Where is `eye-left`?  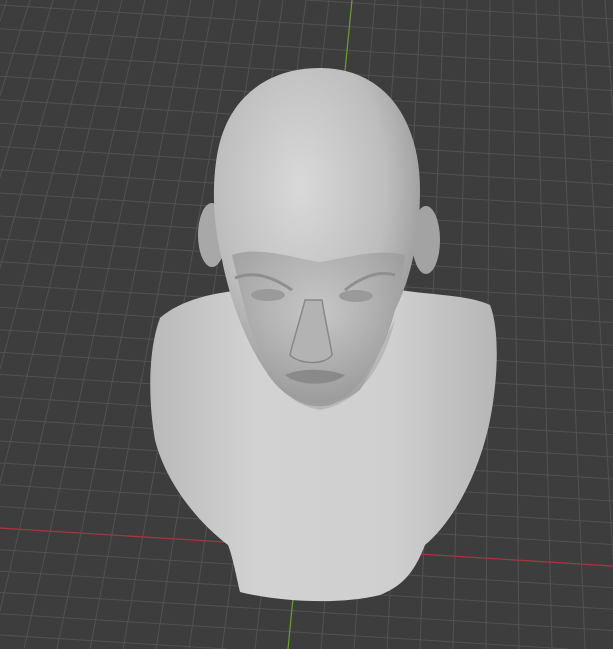
eye-left is located at coordinates (268, 295).